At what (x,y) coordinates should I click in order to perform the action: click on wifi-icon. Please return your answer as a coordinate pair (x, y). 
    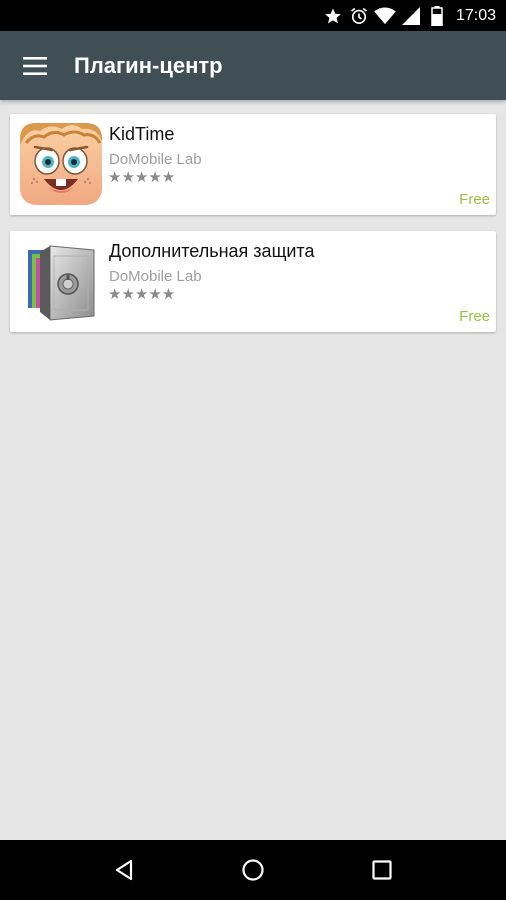
    Looking at the image, I should click on (385, 16).